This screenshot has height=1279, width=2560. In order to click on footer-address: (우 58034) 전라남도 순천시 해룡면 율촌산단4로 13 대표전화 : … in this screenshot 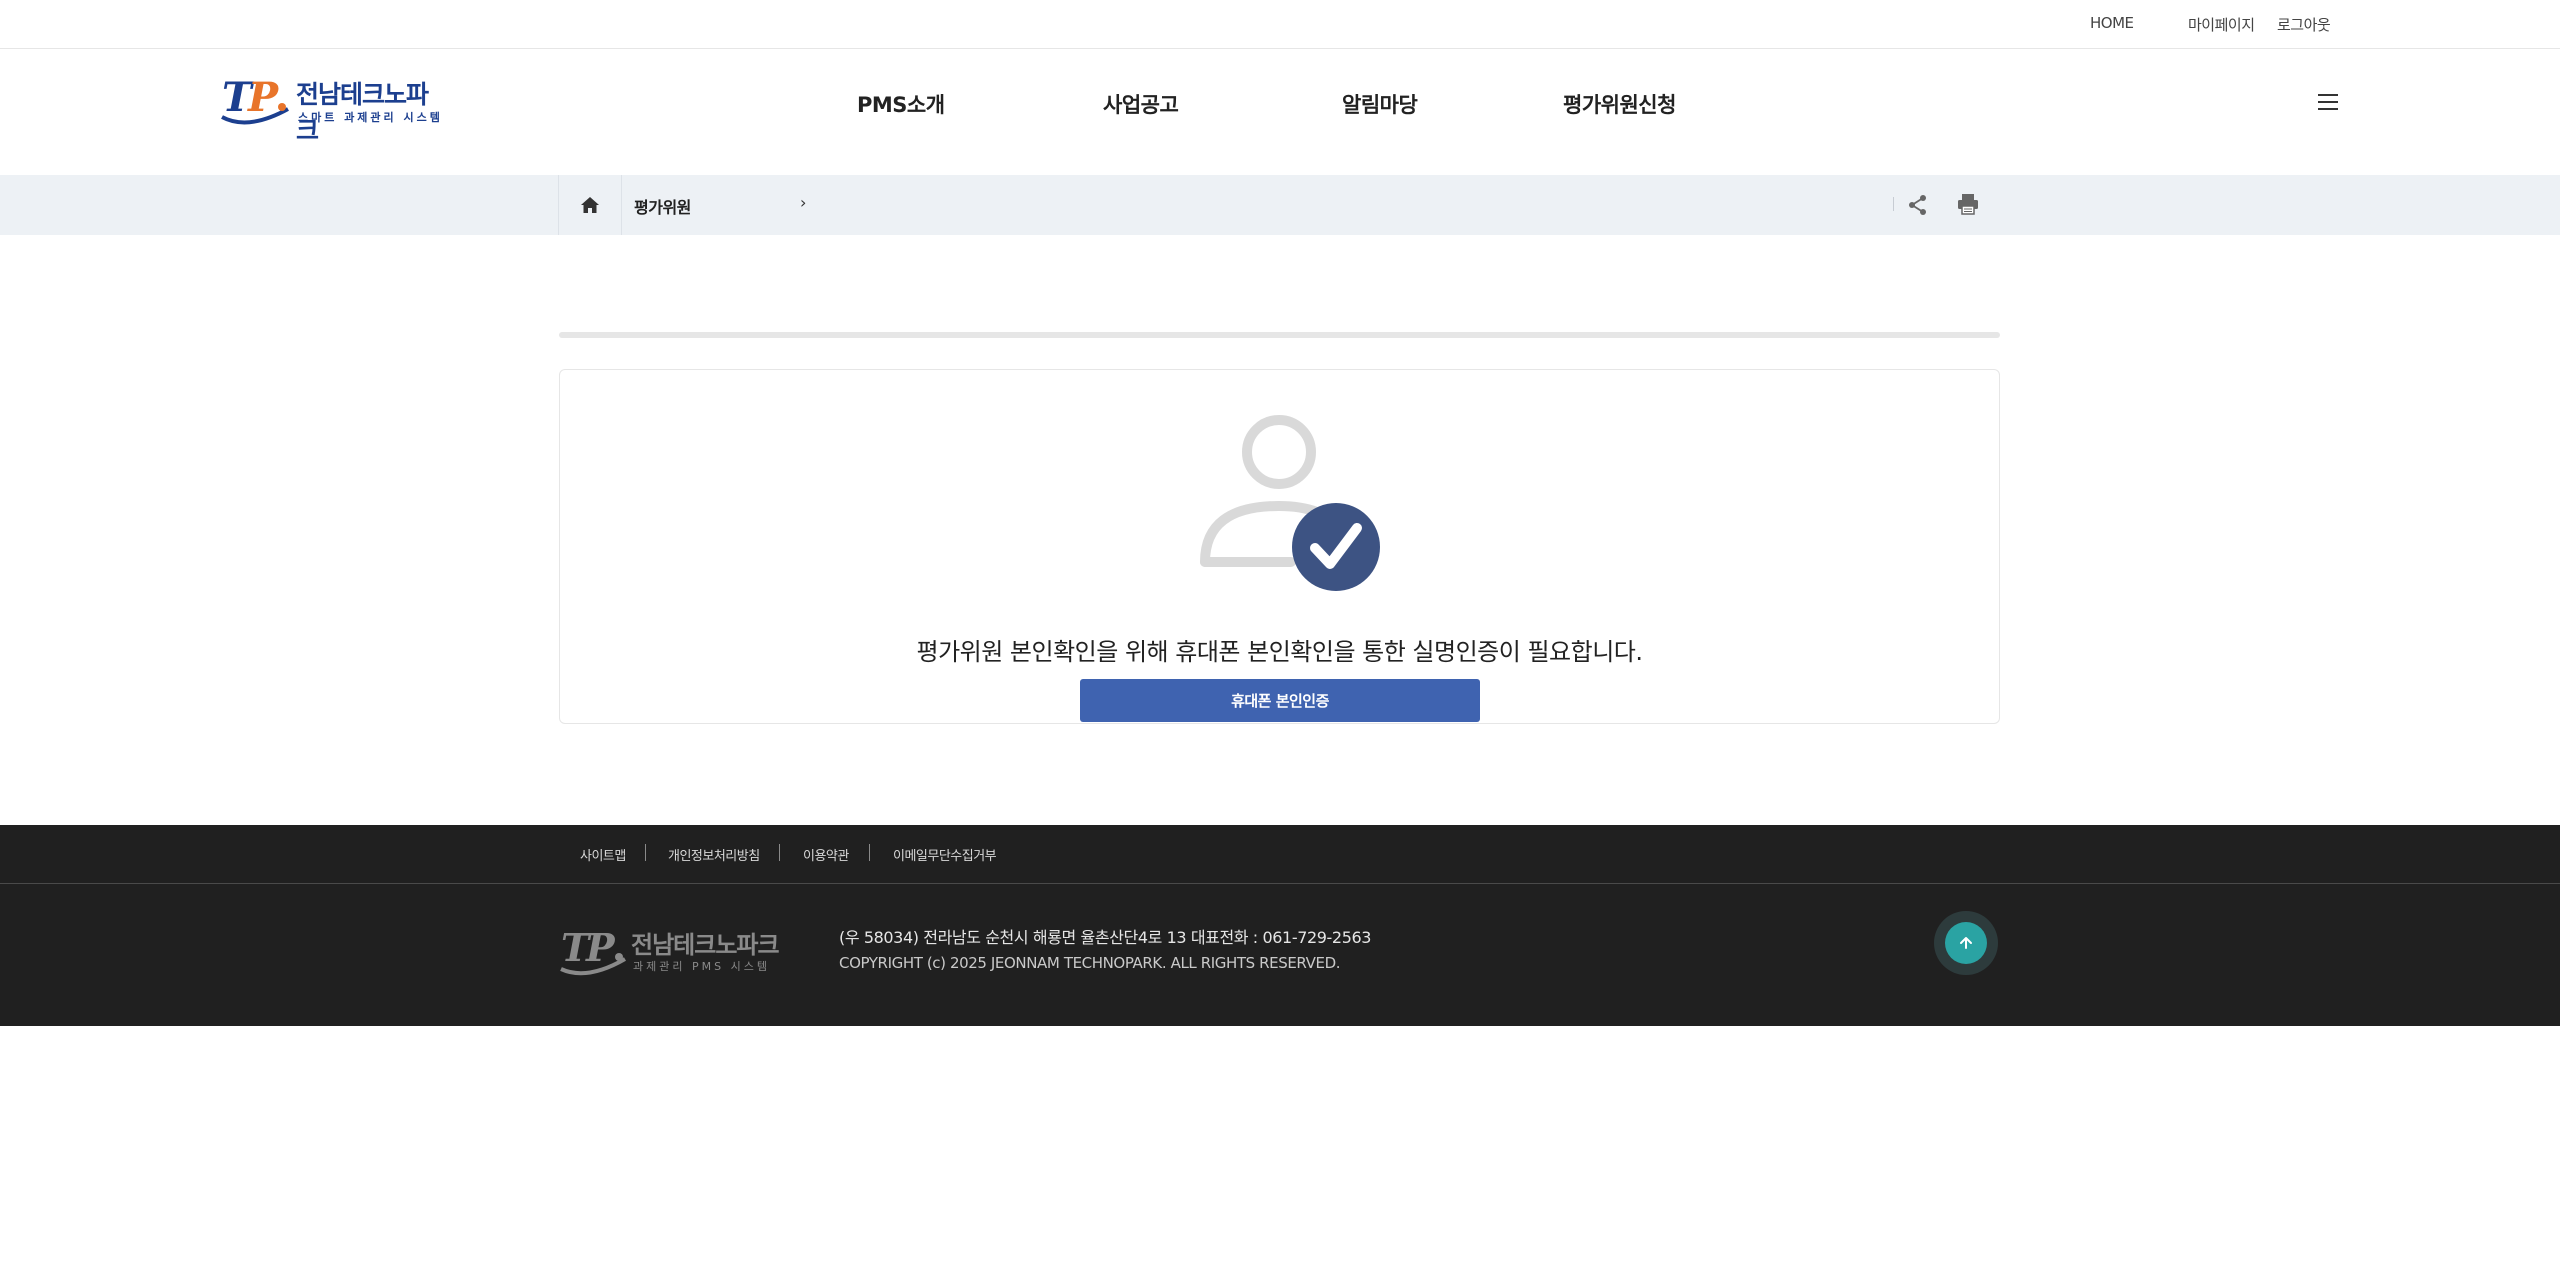, I will do `click(1105, 937)`.